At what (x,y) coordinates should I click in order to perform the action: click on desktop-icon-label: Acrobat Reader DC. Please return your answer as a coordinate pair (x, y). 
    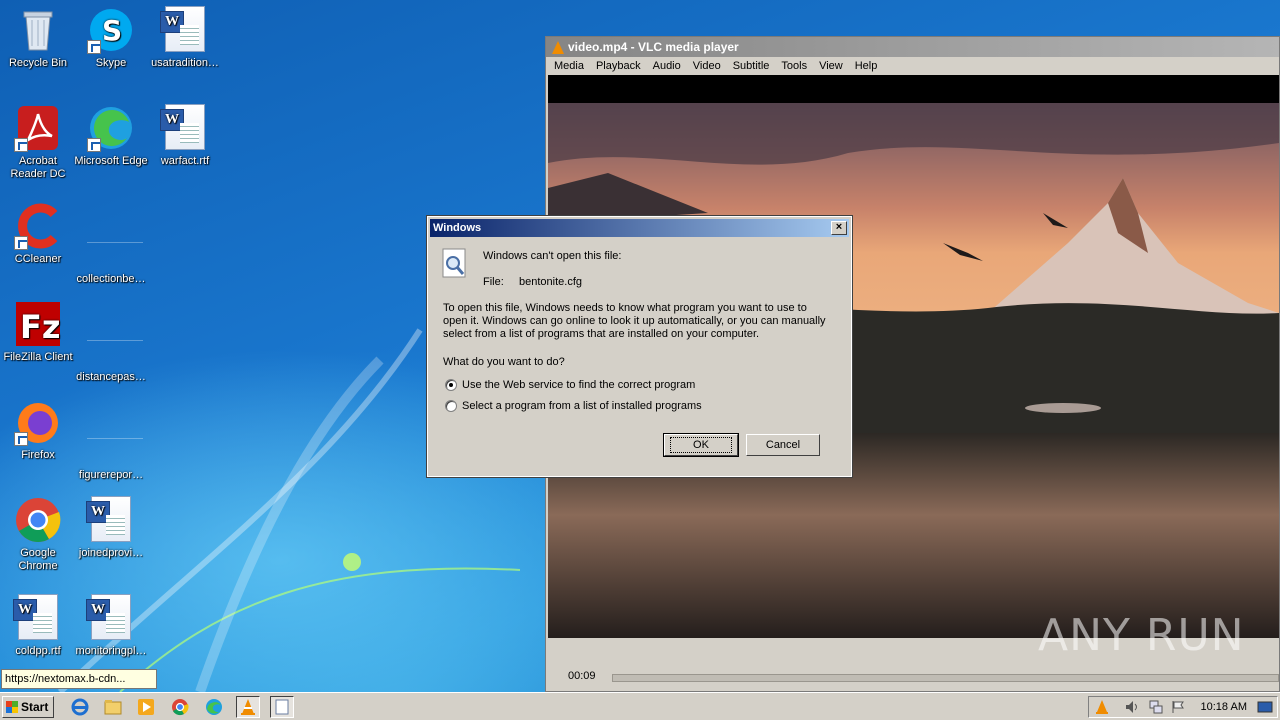
    Looking at the image, I should click on (38, 167).